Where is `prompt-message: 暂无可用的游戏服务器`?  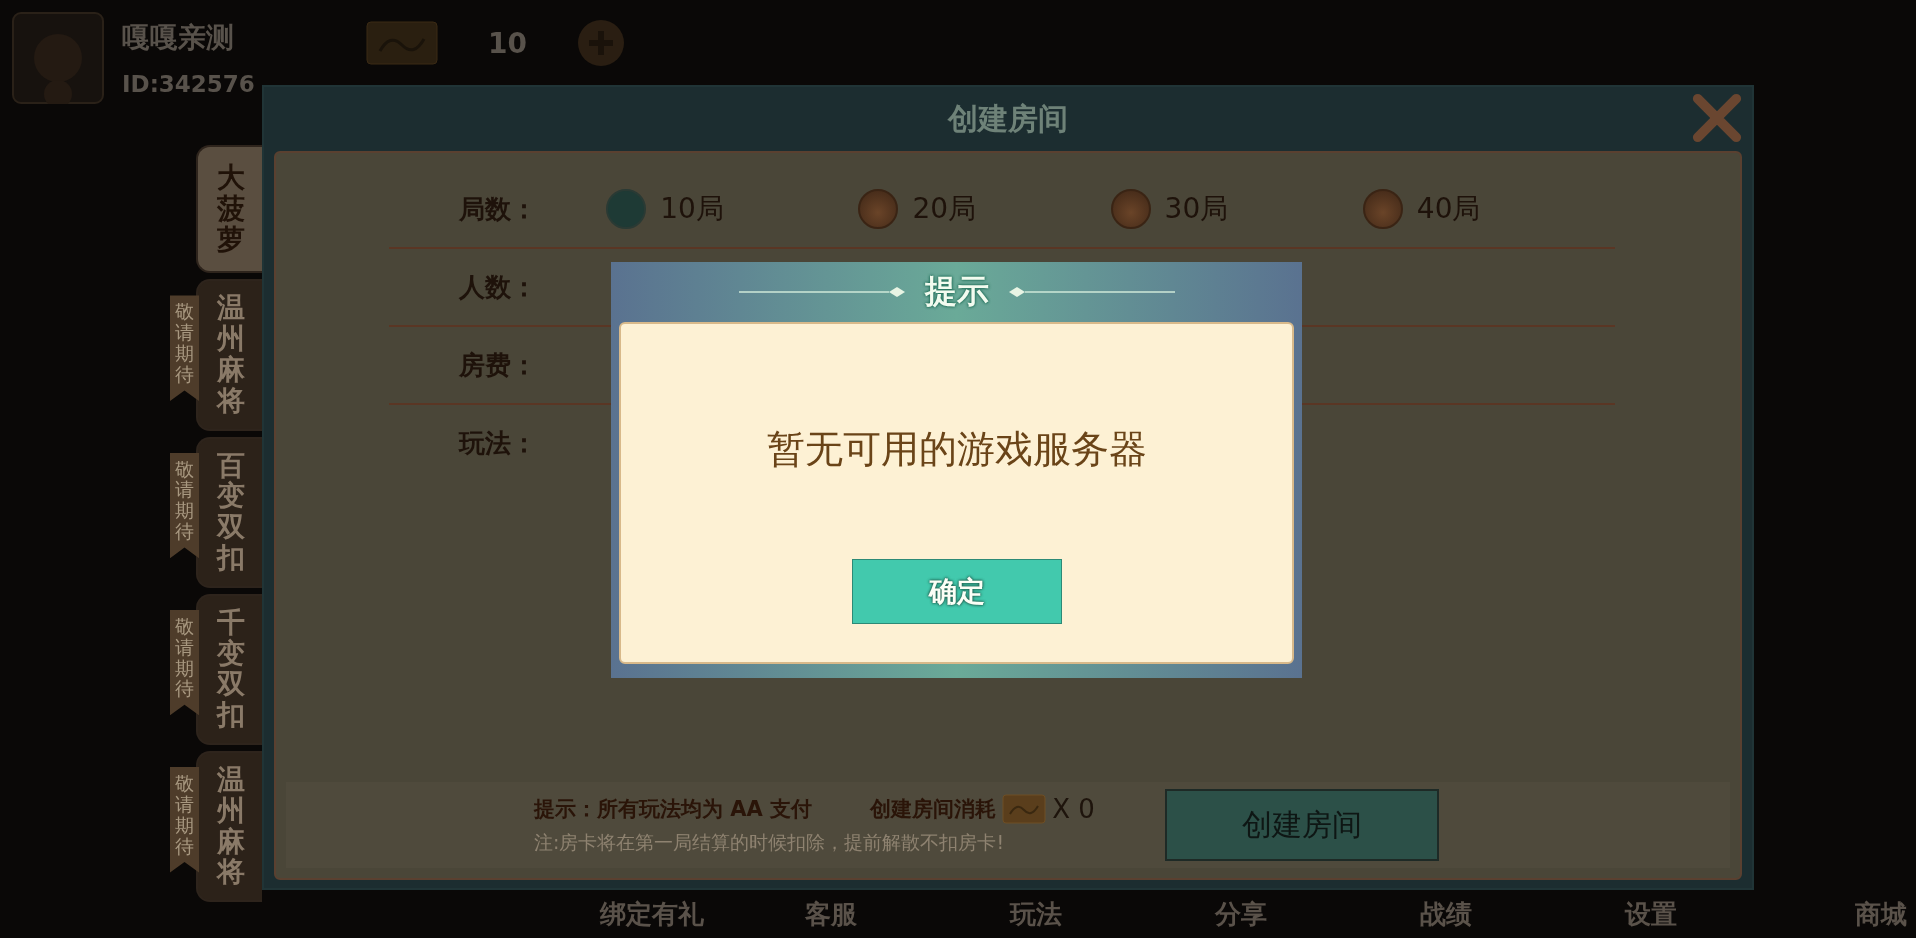
prompt-message: 暂无可用的游戏服务器 is located at coordinates (956, 449).